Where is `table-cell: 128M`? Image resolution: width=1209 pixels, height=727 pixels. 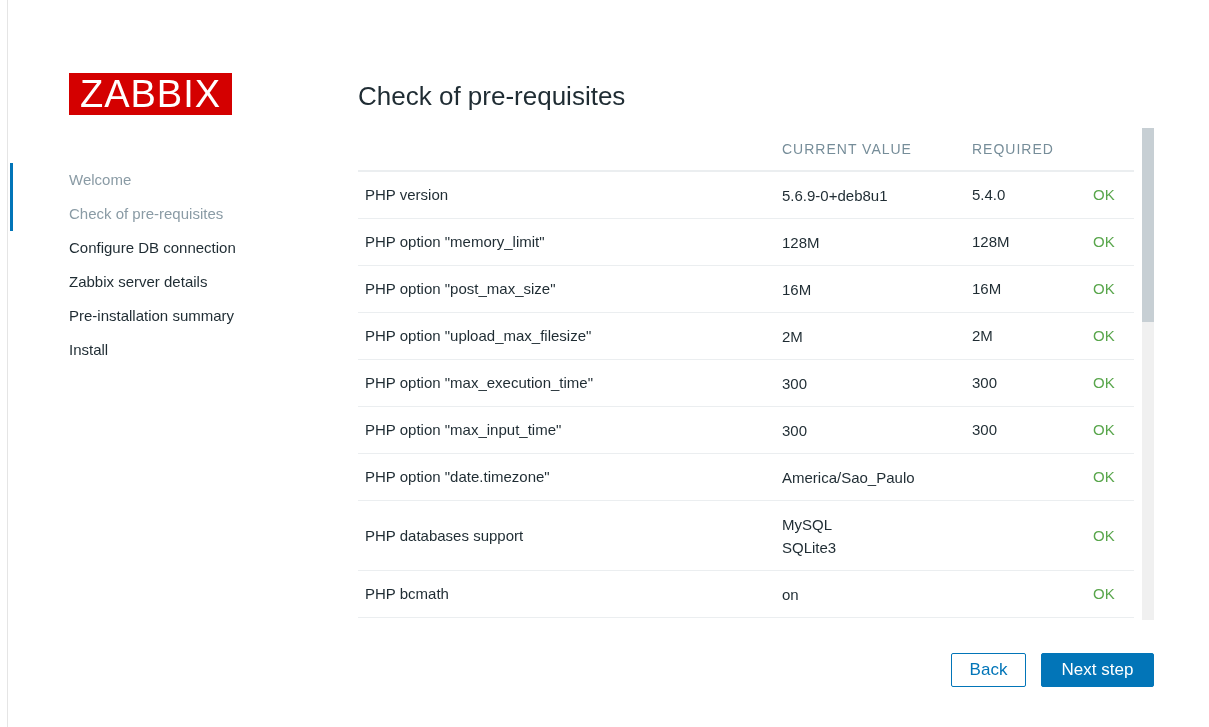 table-cell: 128M is located at coordinates (991, 241).